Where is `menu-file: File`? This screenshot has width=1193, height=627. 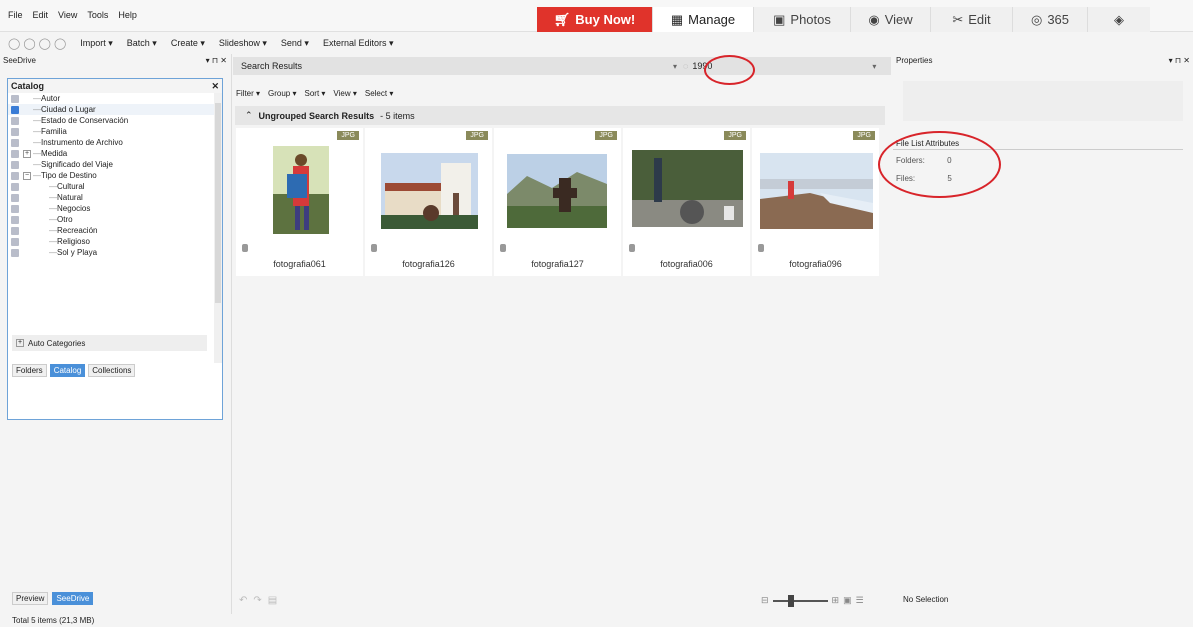
menu-file: File is located at coordinates (15, 15).